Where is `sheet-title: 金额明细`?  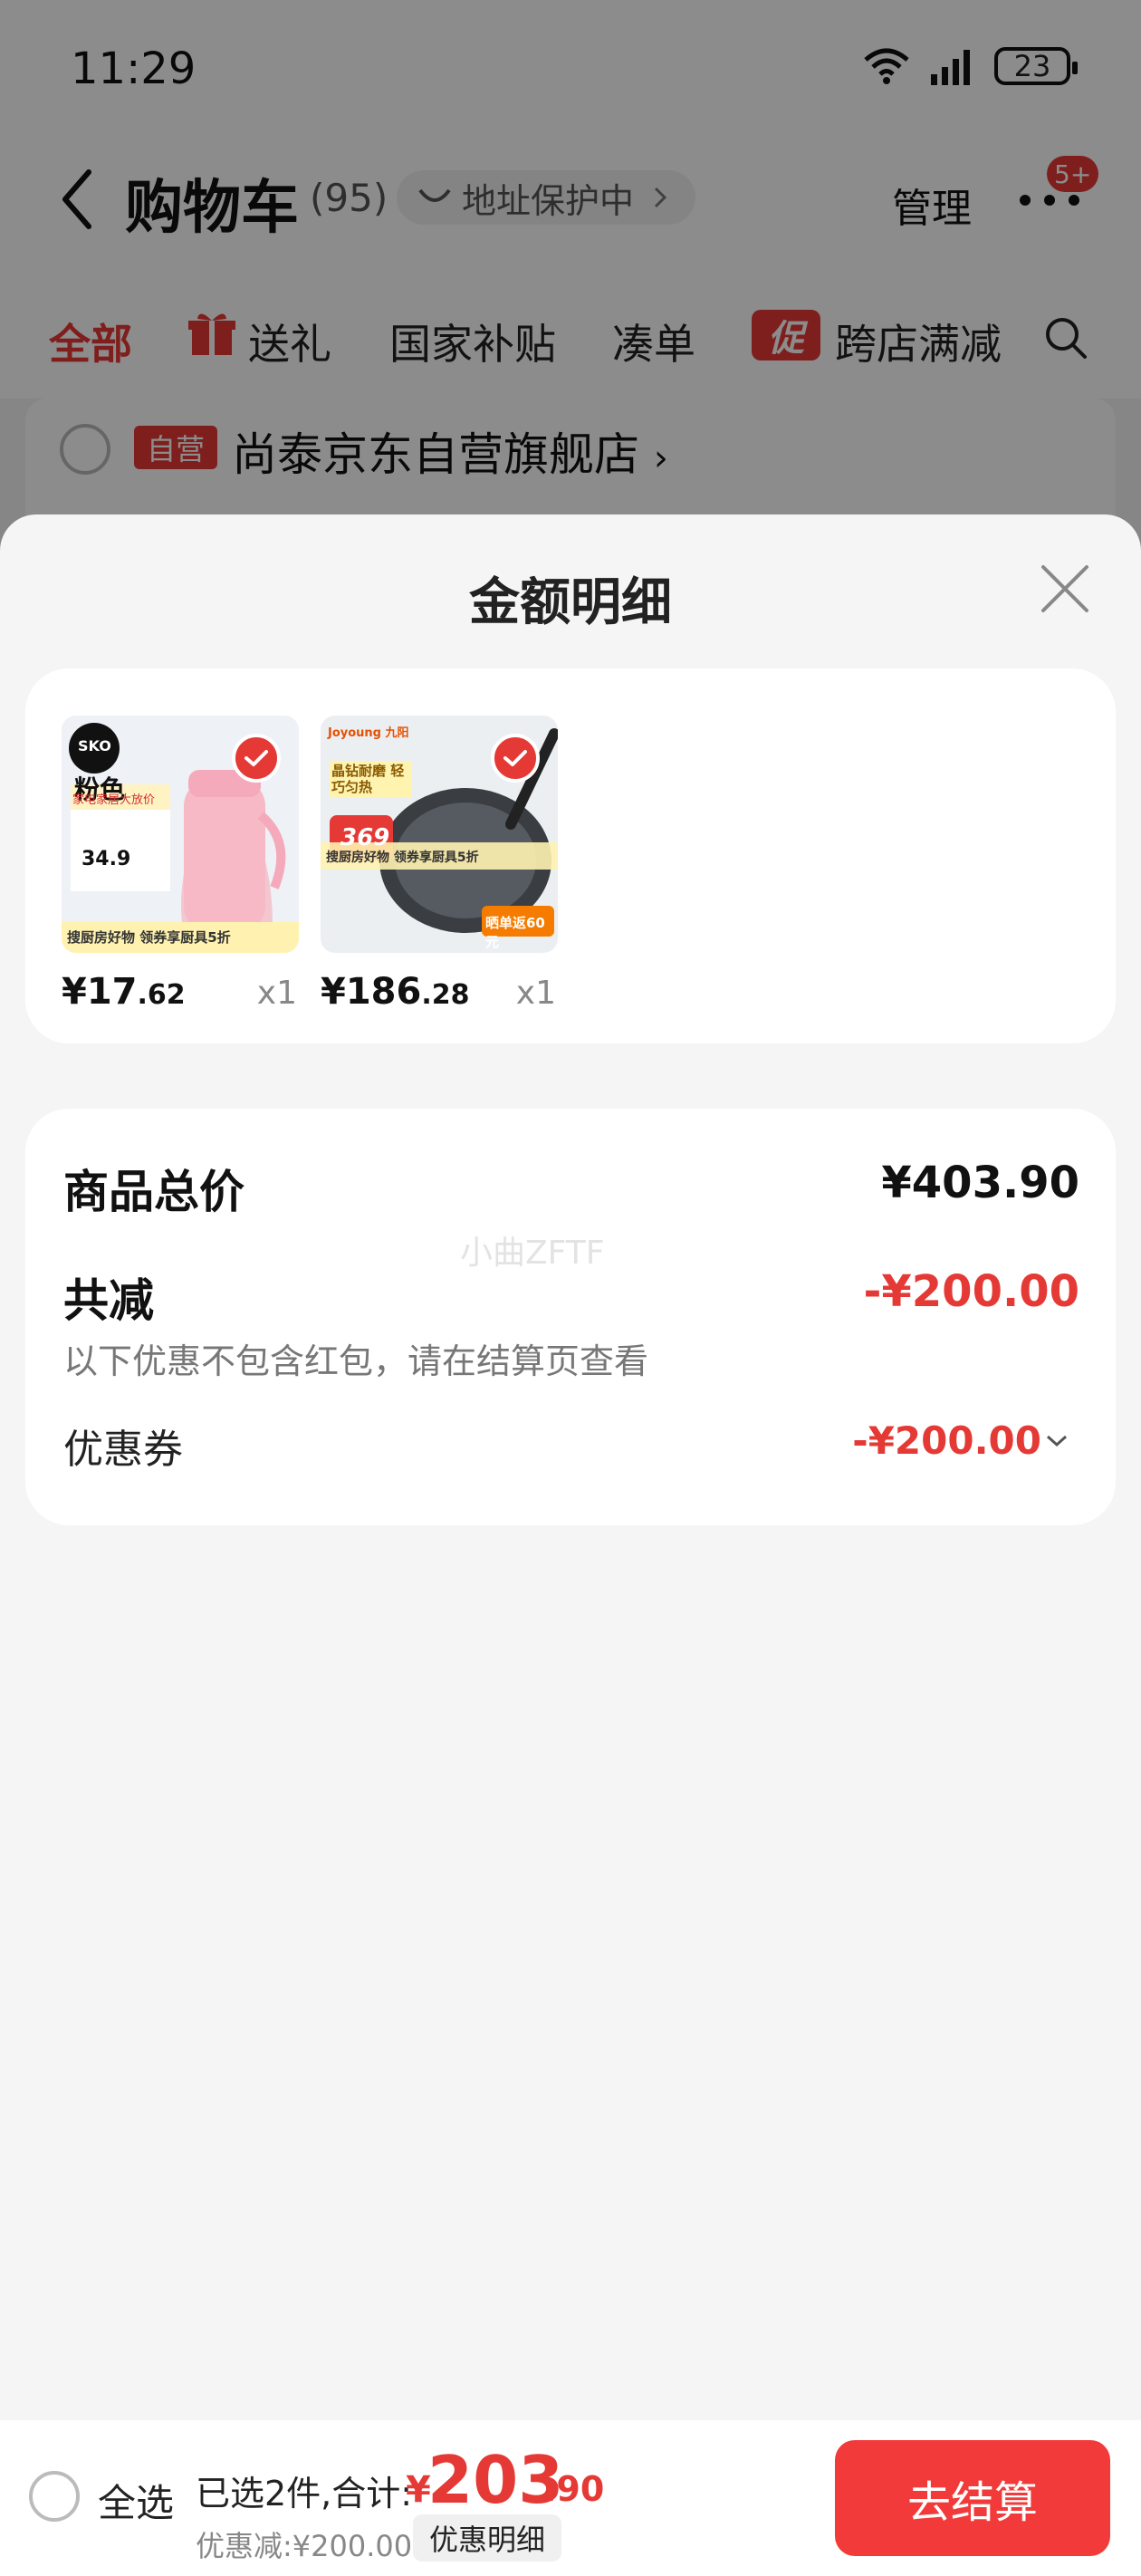
sheet-title: 金额明细 is located at coordinates (570, 602).